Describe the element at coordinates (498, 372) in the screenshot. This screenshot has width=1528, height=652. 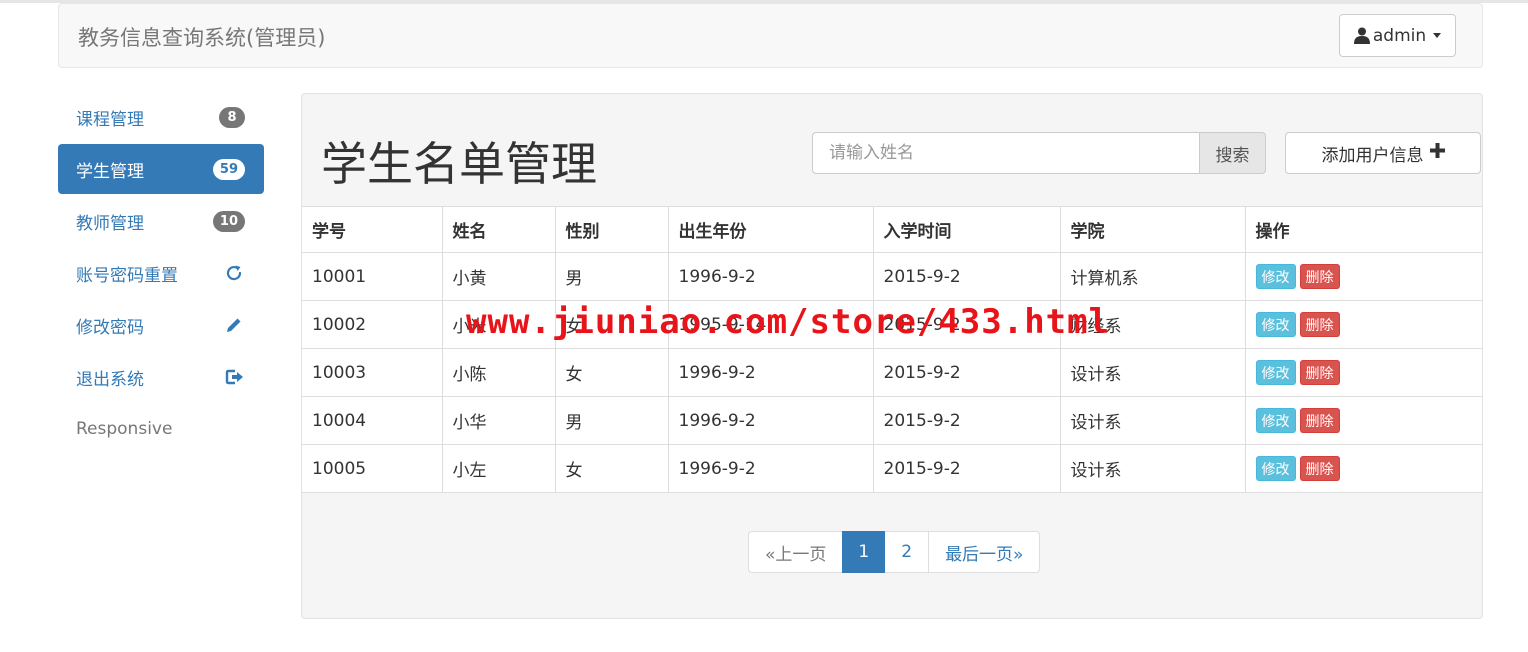
I see `cell-name: 小陈` at that location.